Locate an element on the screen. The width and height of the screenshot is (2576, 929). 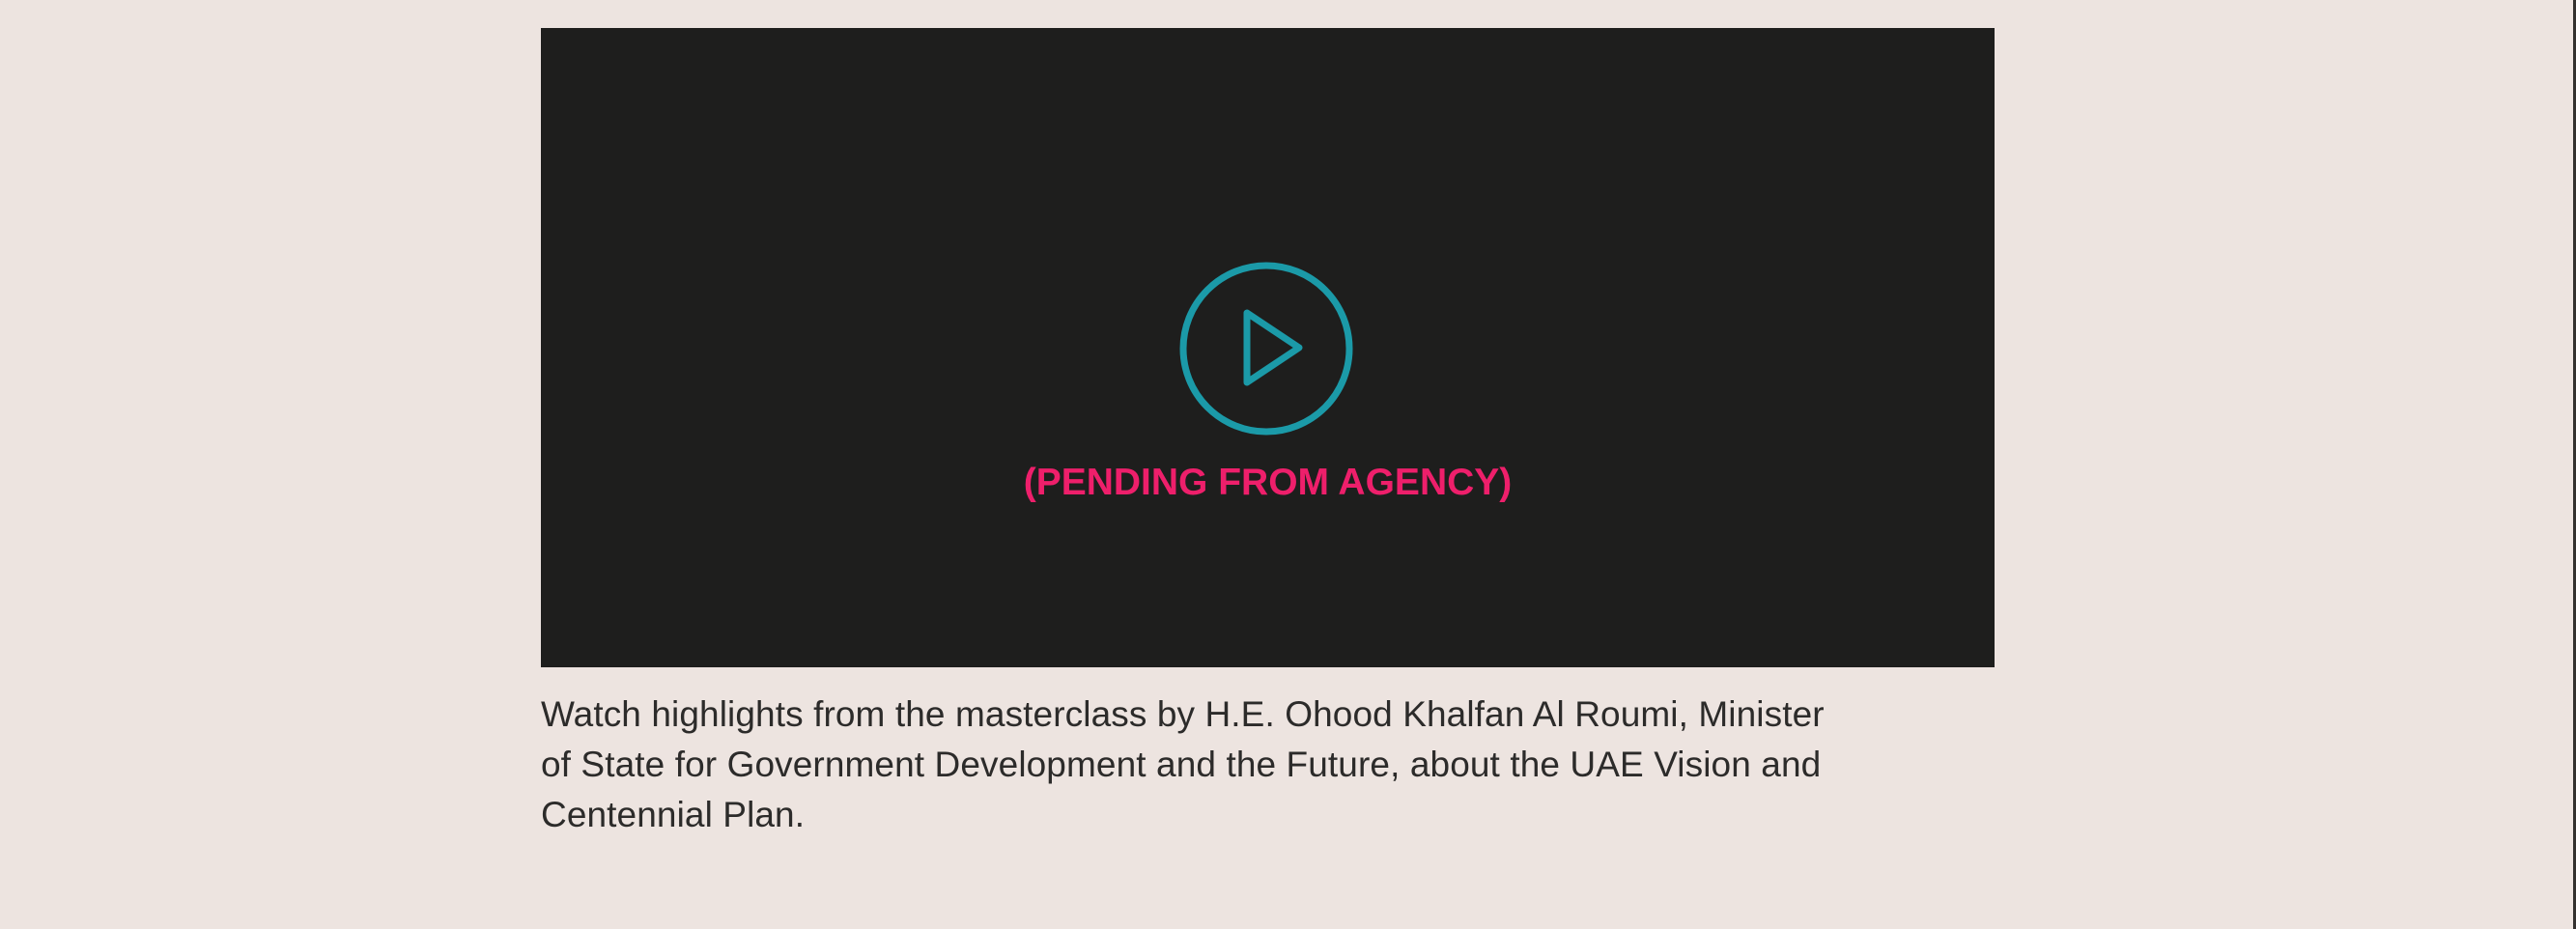
pending-agency-label: (PENDING FROM AGENCY) is located at coordinates (1268, 482).